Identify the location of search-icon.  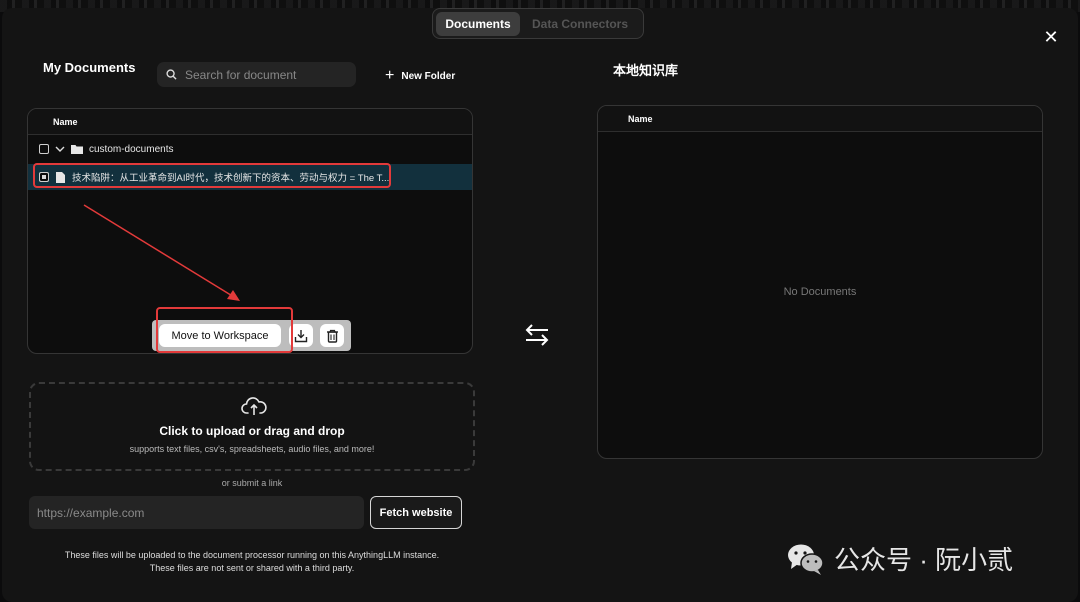
(171, 74).